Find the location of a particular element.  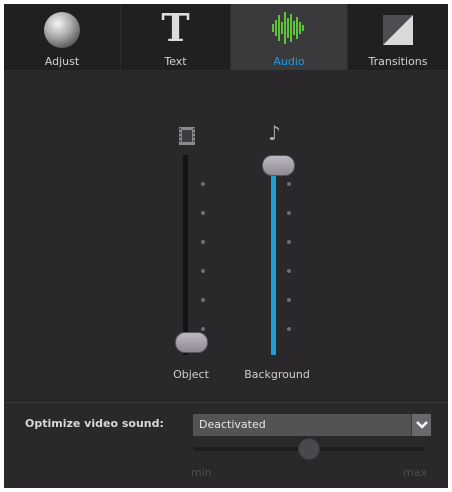

object-label: Object is located at coordinates (191, 374).